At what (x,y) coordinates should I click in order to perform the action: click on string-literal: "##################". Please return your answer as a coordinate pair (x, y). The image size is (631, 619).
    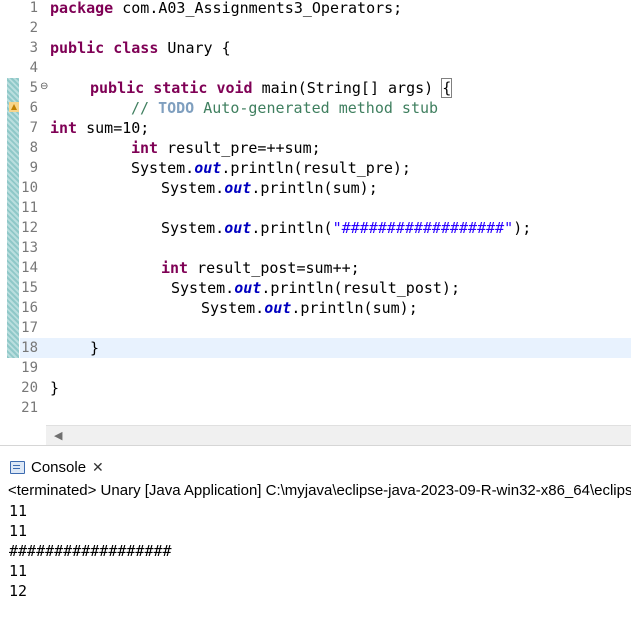
    Looking at the image, I should click on (423, 228).